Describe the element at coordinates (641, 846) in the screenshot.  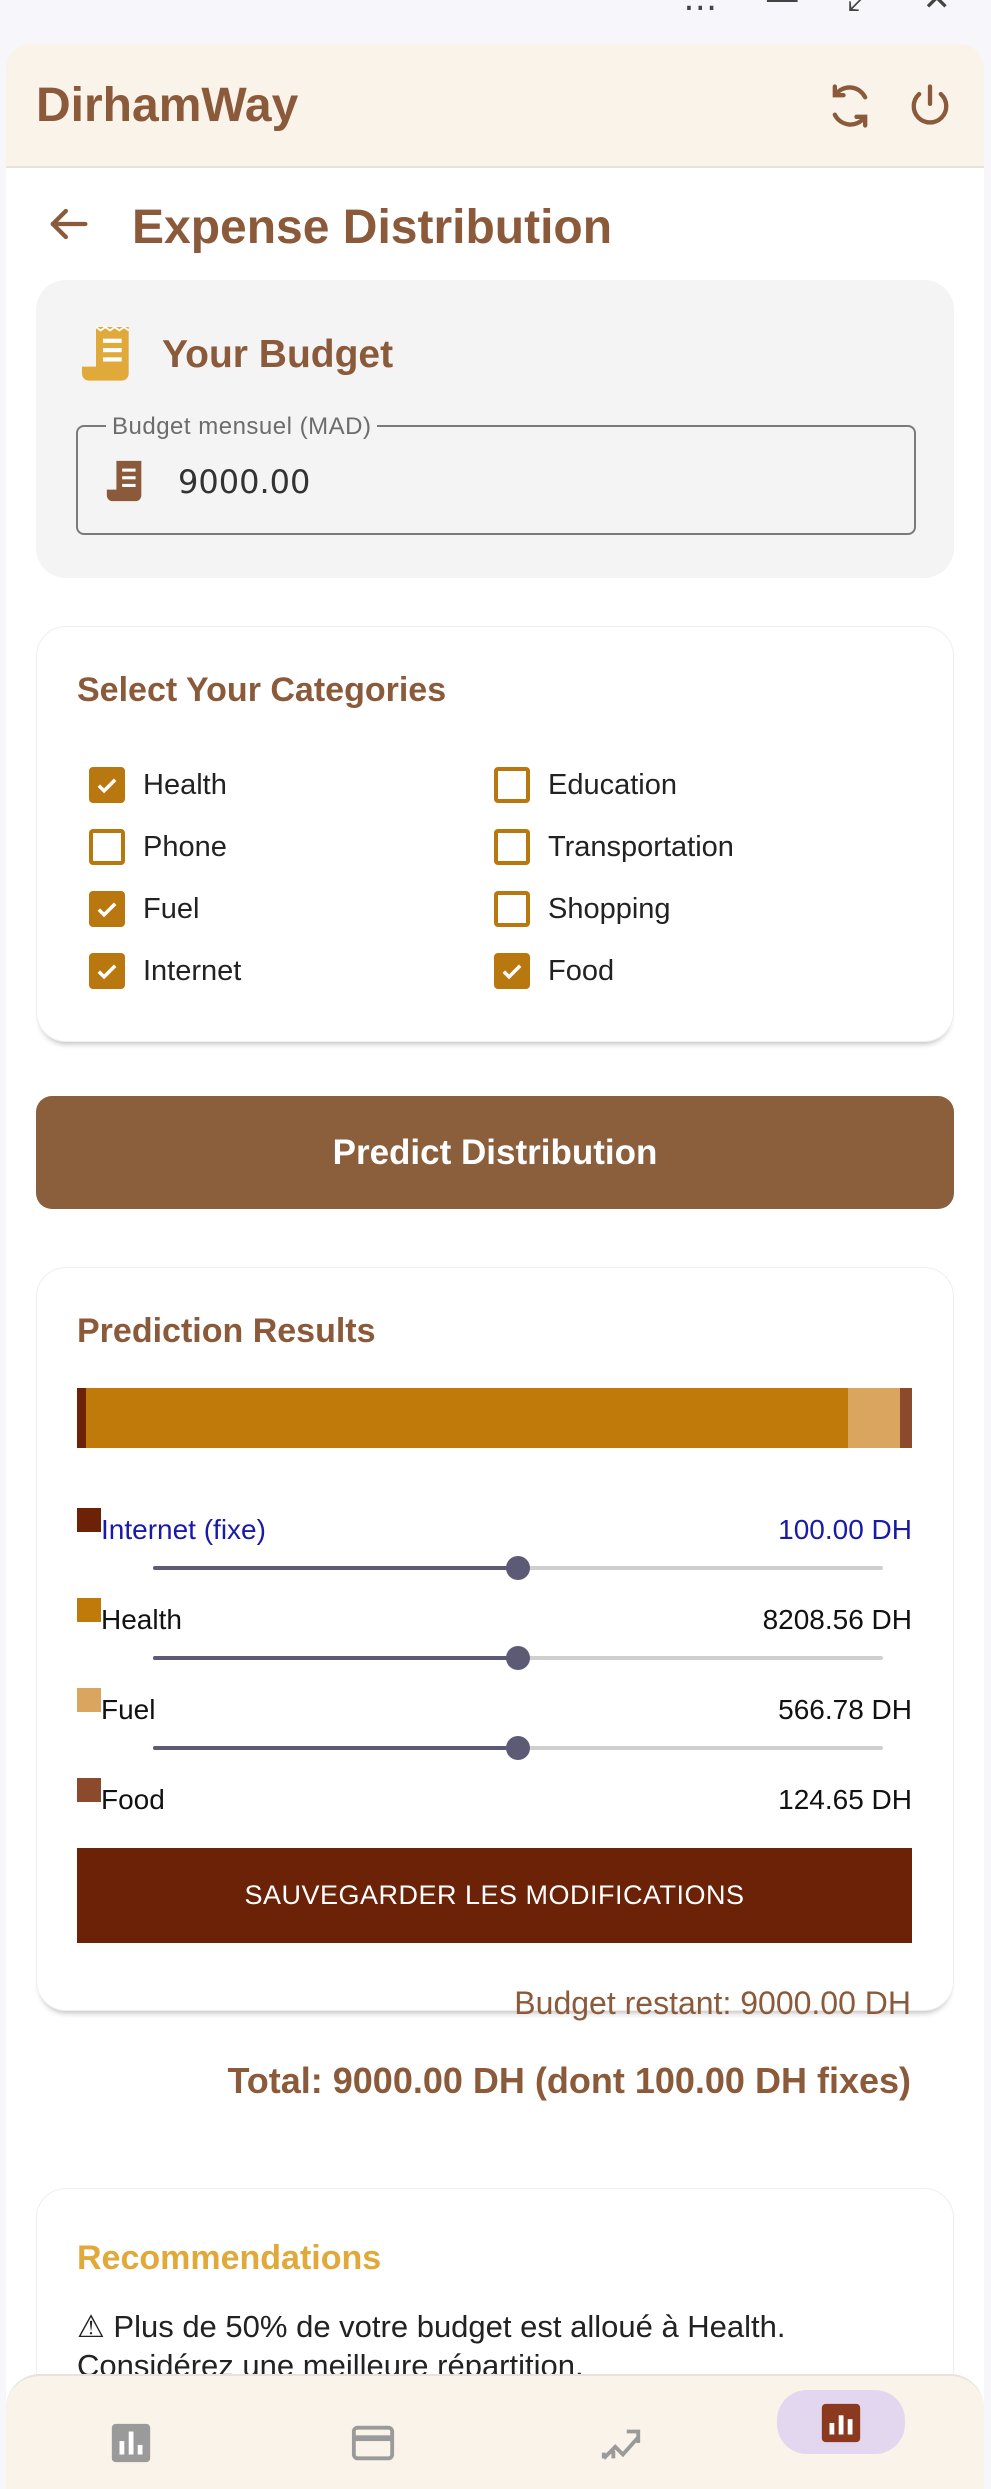
I see `category-label: Transportation` at that location.